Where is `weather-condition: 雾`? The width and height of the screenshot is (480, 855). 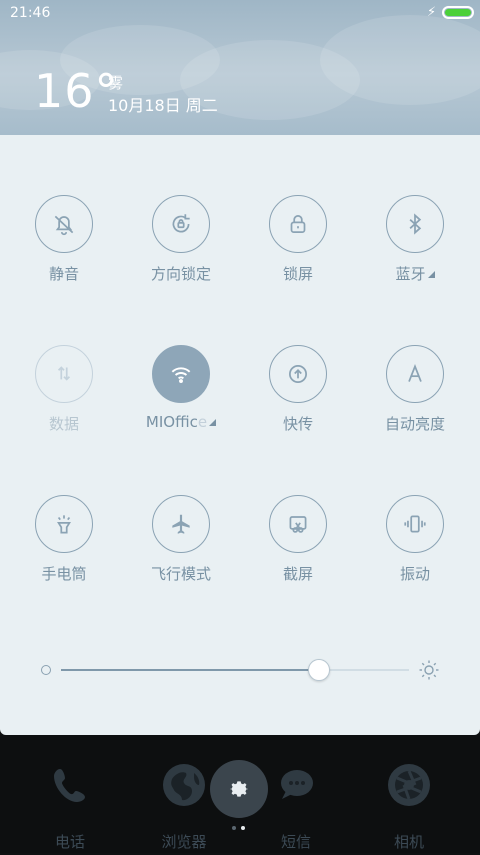 weather-condition: 雾 is located at coordinates (116, 83).